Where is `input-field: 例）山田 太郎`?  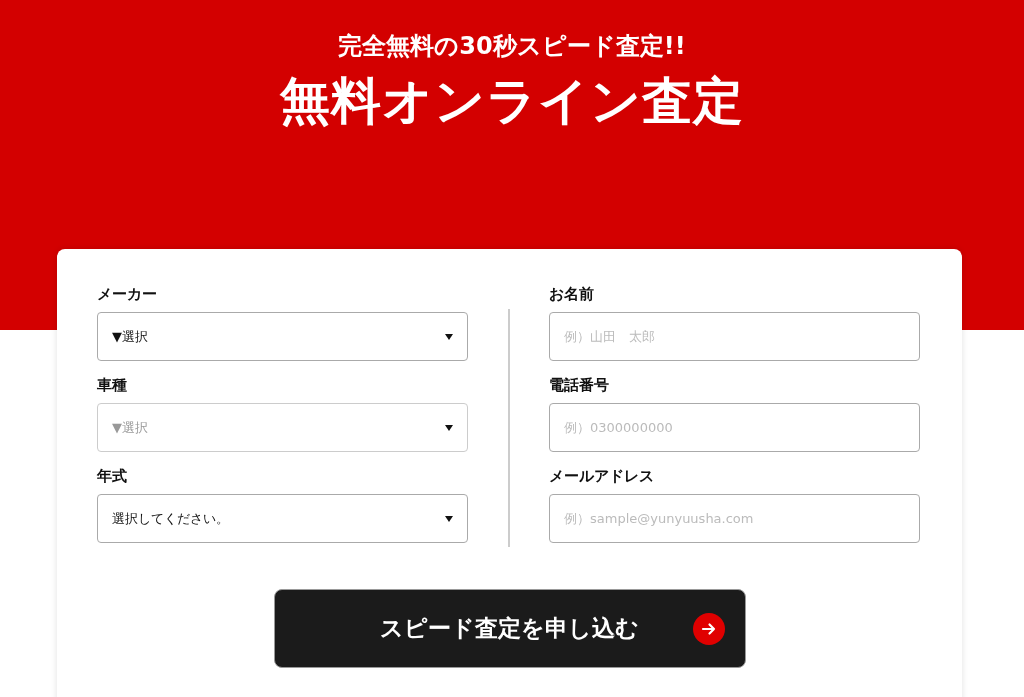
input-field: 例）山田 太郎 is located at coordinates (734, 336).